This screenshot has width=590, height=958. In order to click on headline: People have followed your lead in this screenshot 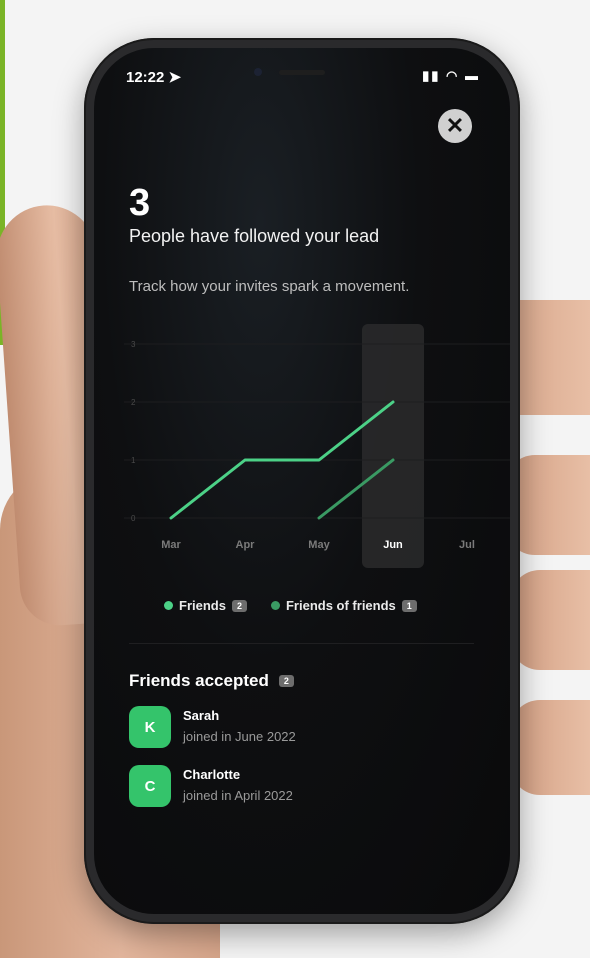, I will do `click(254, 236)`.